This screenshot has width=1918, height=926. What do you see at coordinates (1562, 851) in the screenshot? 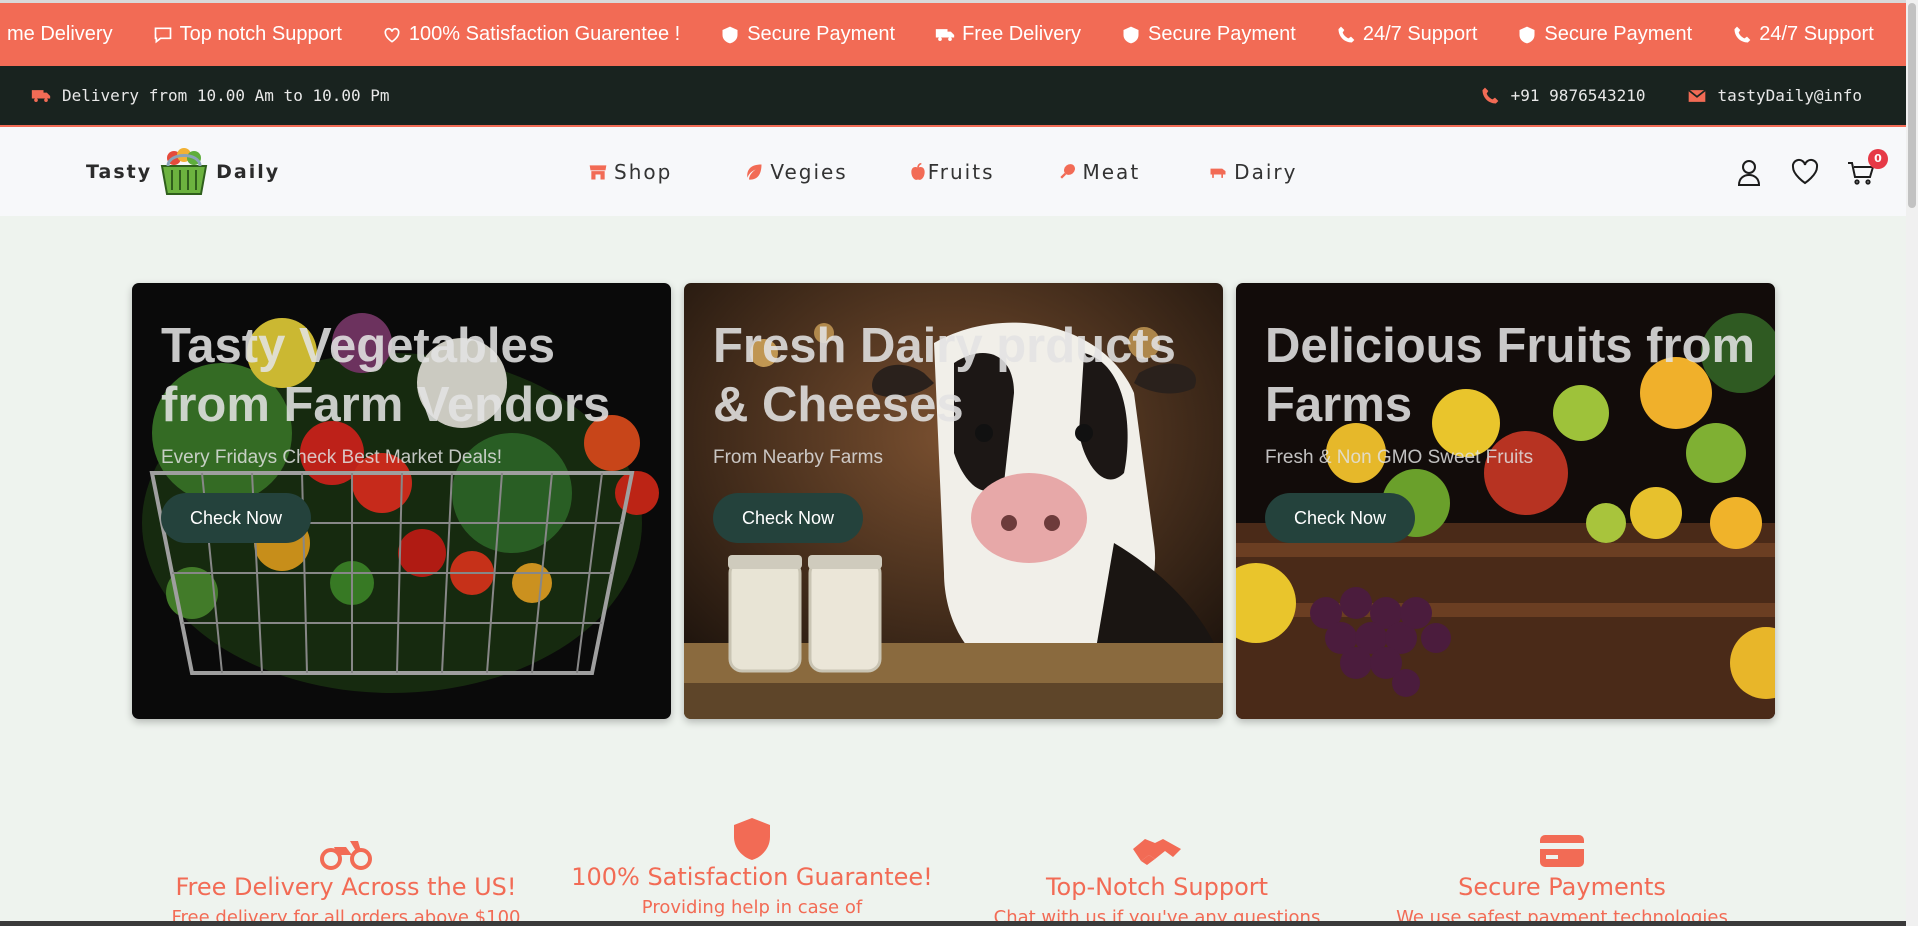
I see `credit-card-icon` at bounding box center [1562, 851].